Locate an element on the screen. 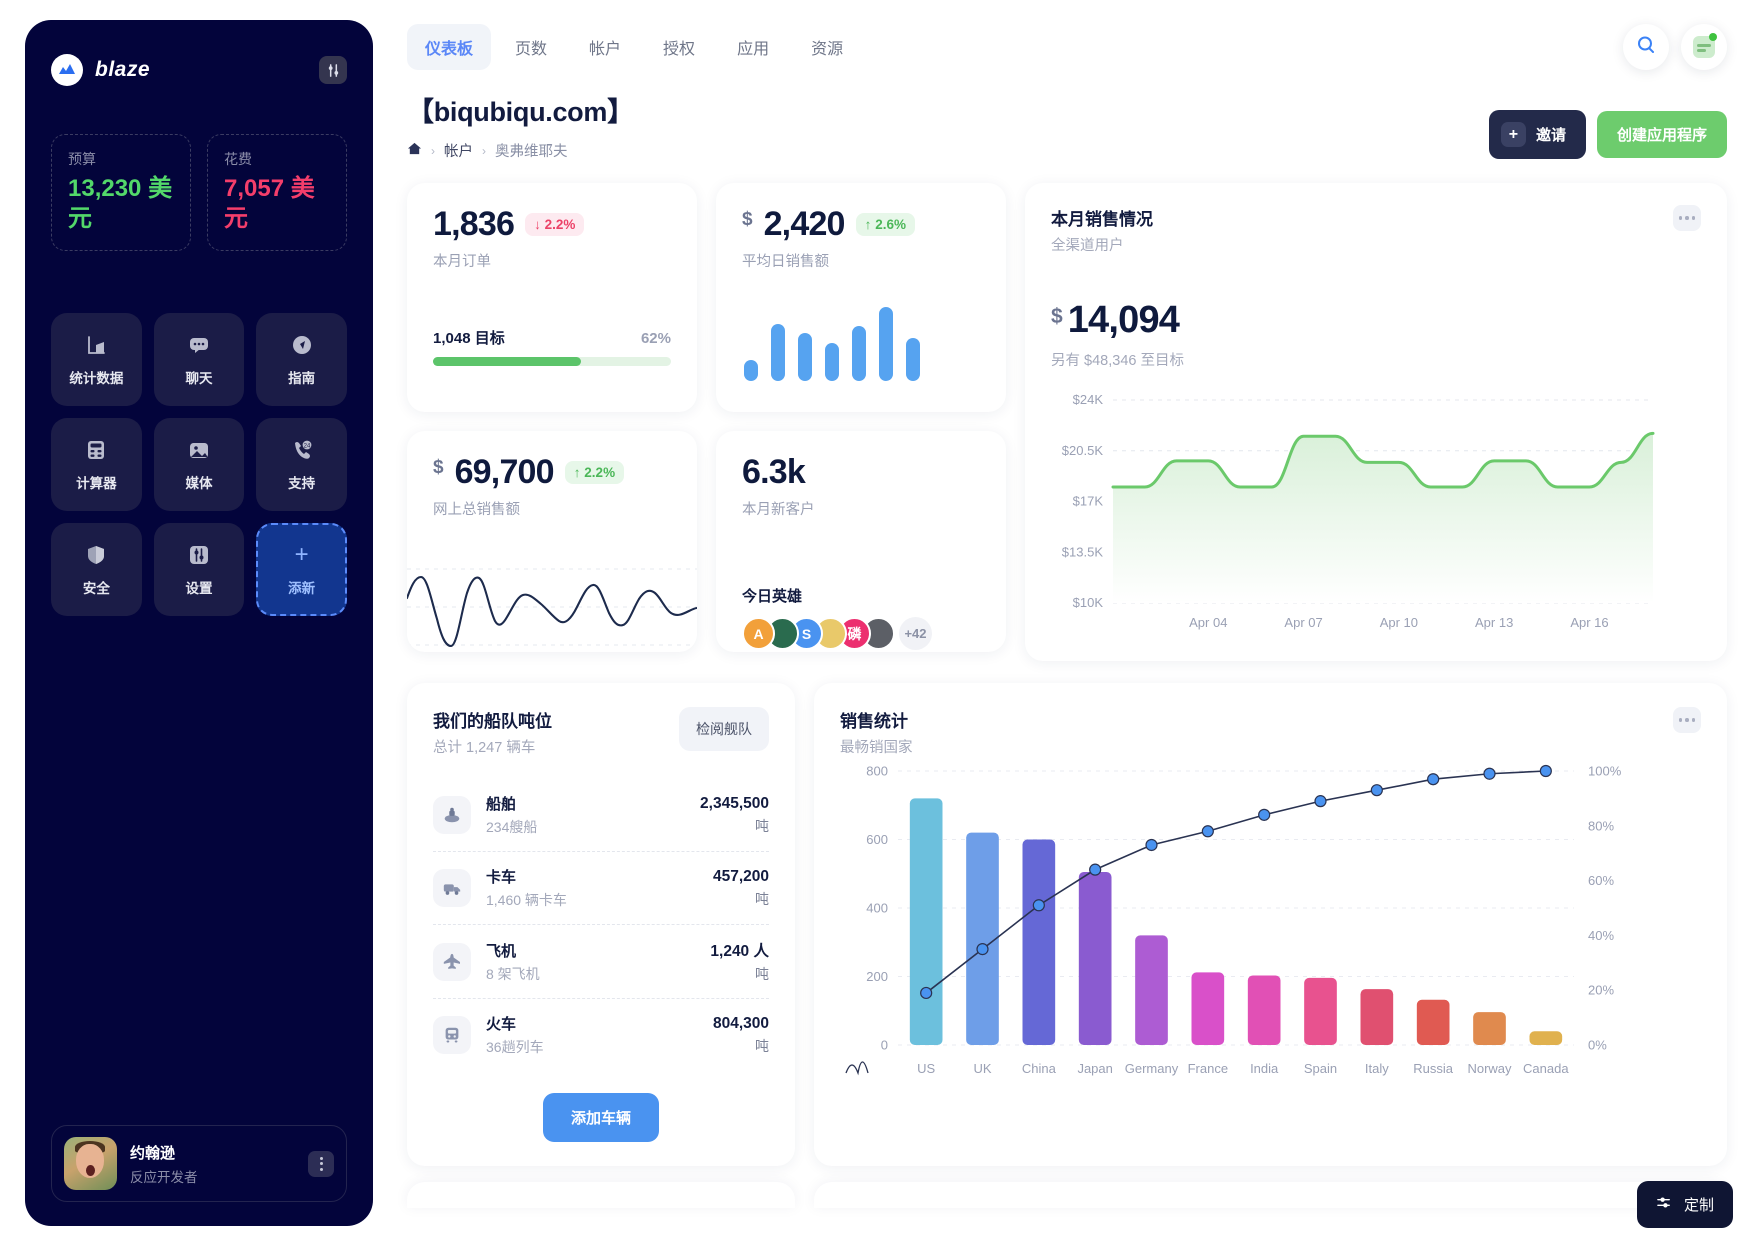 The width and height of the screenshot is (1753, 1246). tab-apps: 应用 is located at coordinates (753, 47).